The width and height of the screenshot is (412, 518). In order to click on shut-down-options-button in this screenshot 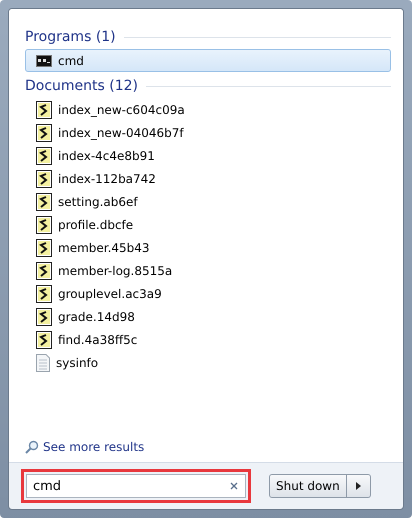, I will do `click(358, 486)`.